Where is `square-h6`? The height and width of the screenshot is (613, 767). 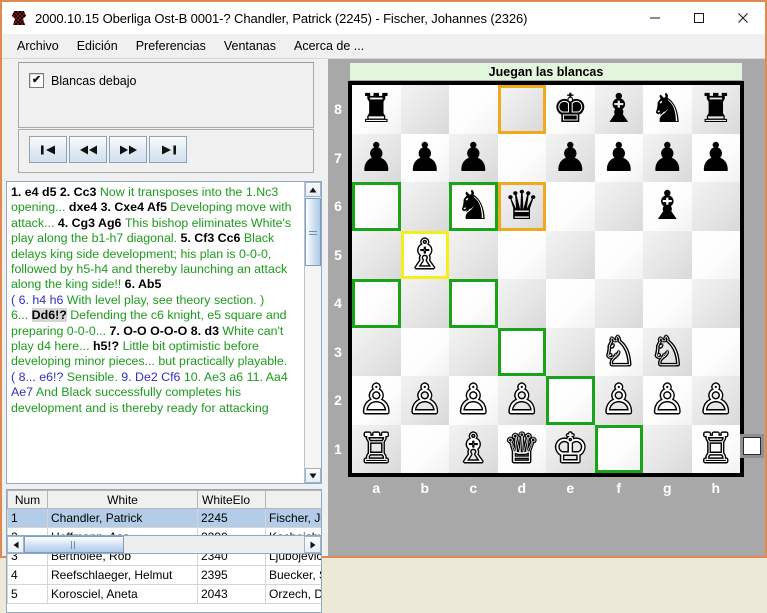
square-h6 is located at coordinates (715, 206).